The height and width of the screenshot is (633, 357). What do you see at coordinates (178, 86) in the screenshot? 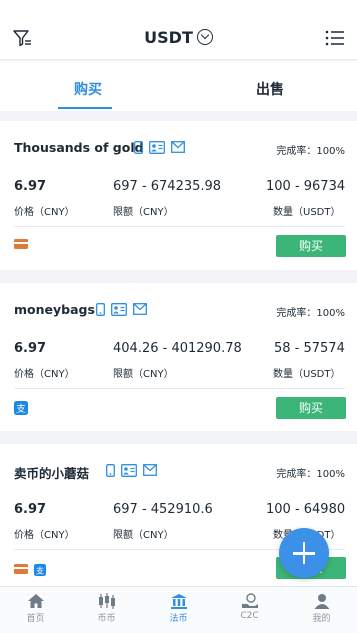
I see `trade-tabs: 购买 出售` at bounding box center [178, 86].